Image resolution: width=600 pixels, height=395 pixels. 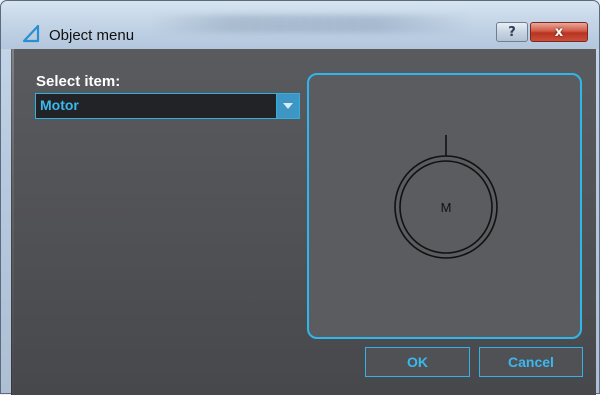 I want to click on close-button: x, so click(x=559, y=32).